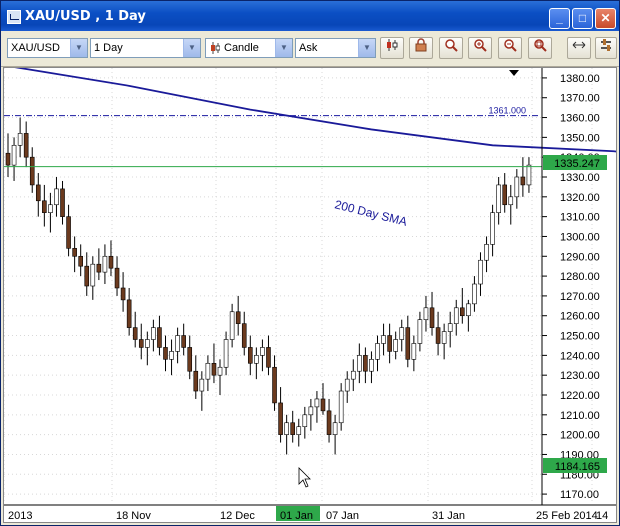 Image resolution: width=620 pixels, height=526 pixels. What do you see at coordinates (540, 48) in the screenshot?
I see `zoom-fit-button` at bounding box center [540, 48].